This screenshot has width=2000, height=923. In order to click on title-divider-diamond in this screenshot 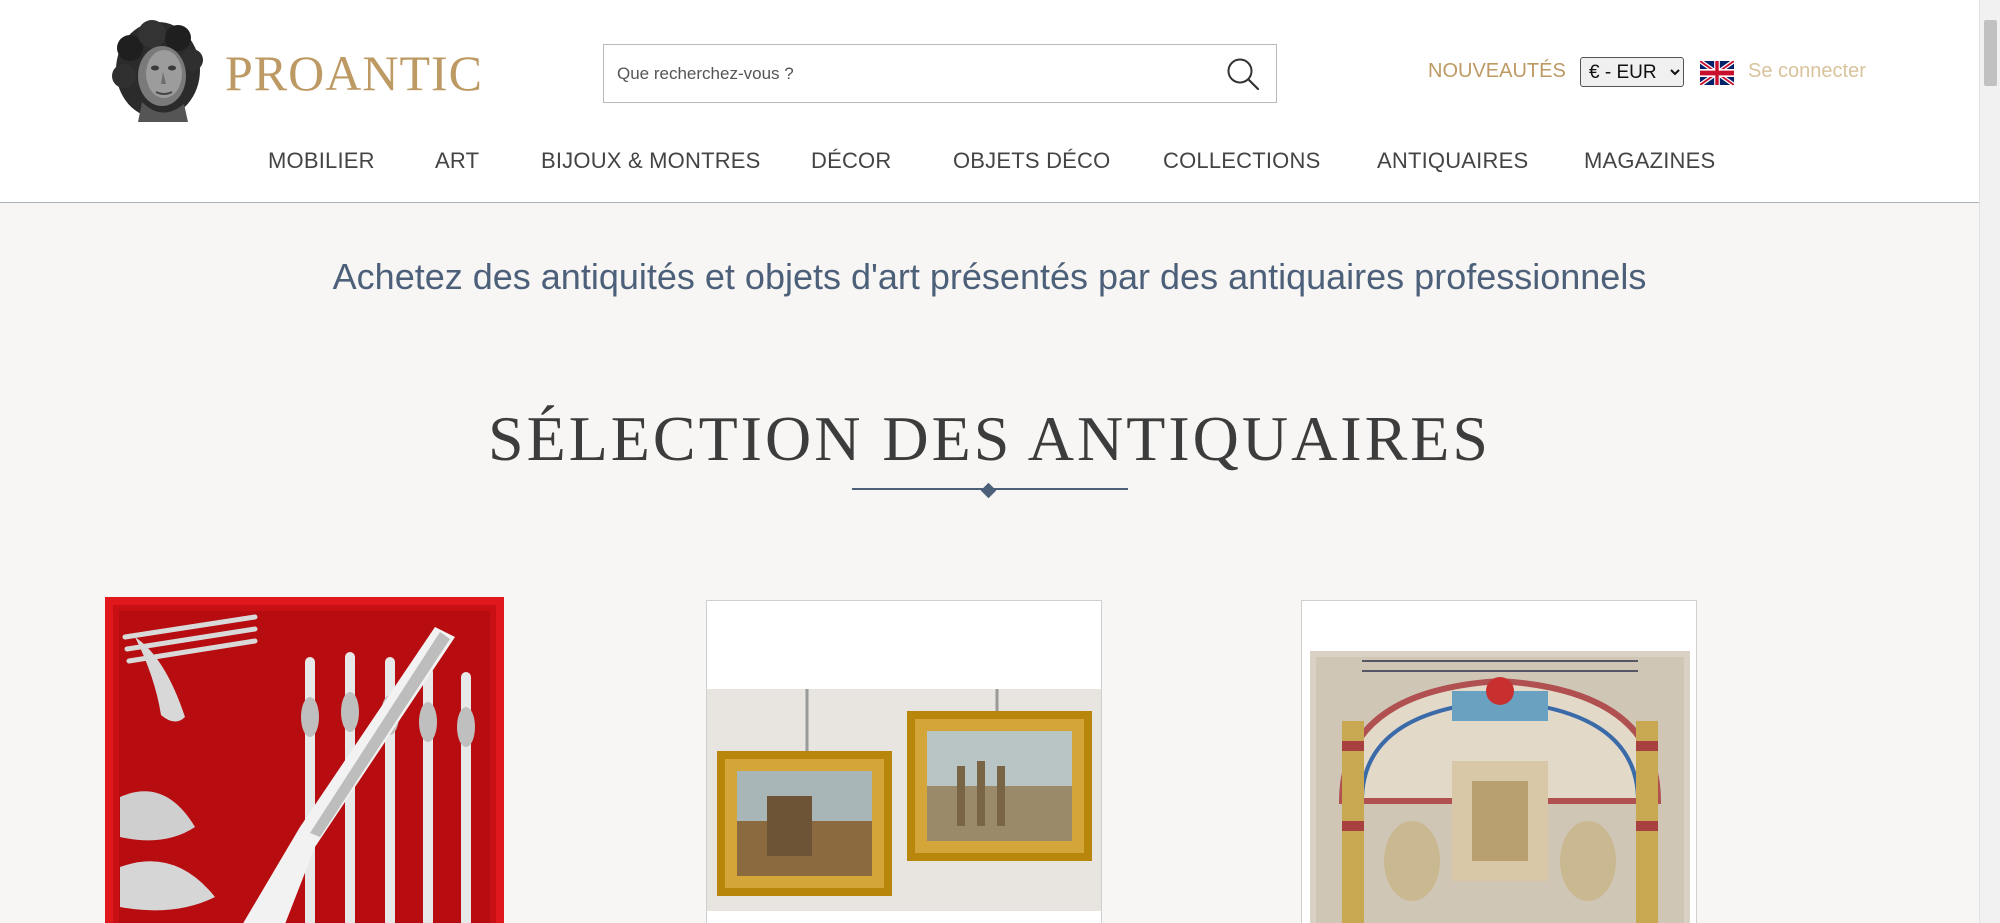, I will do `click(988, 490)`.